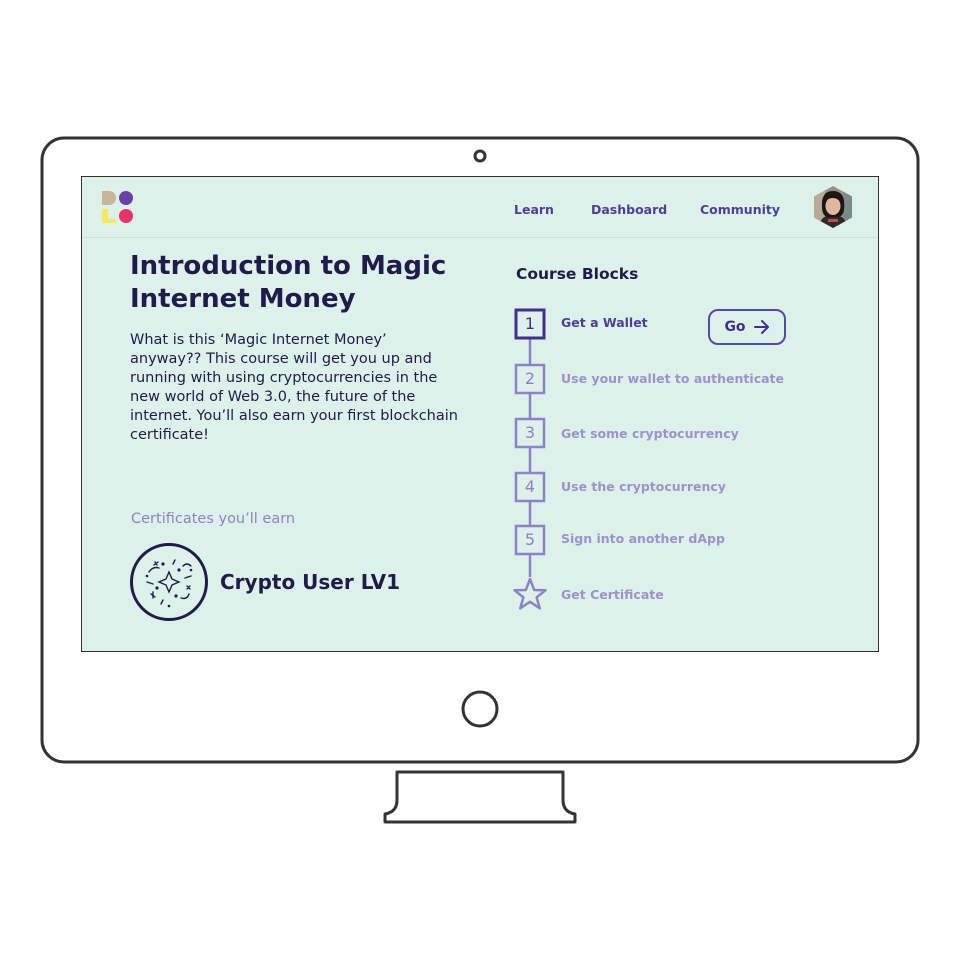 The image size is (960, 960). I want to click on certificates-heading: Certificates you’ll earn, so click(213, 519).